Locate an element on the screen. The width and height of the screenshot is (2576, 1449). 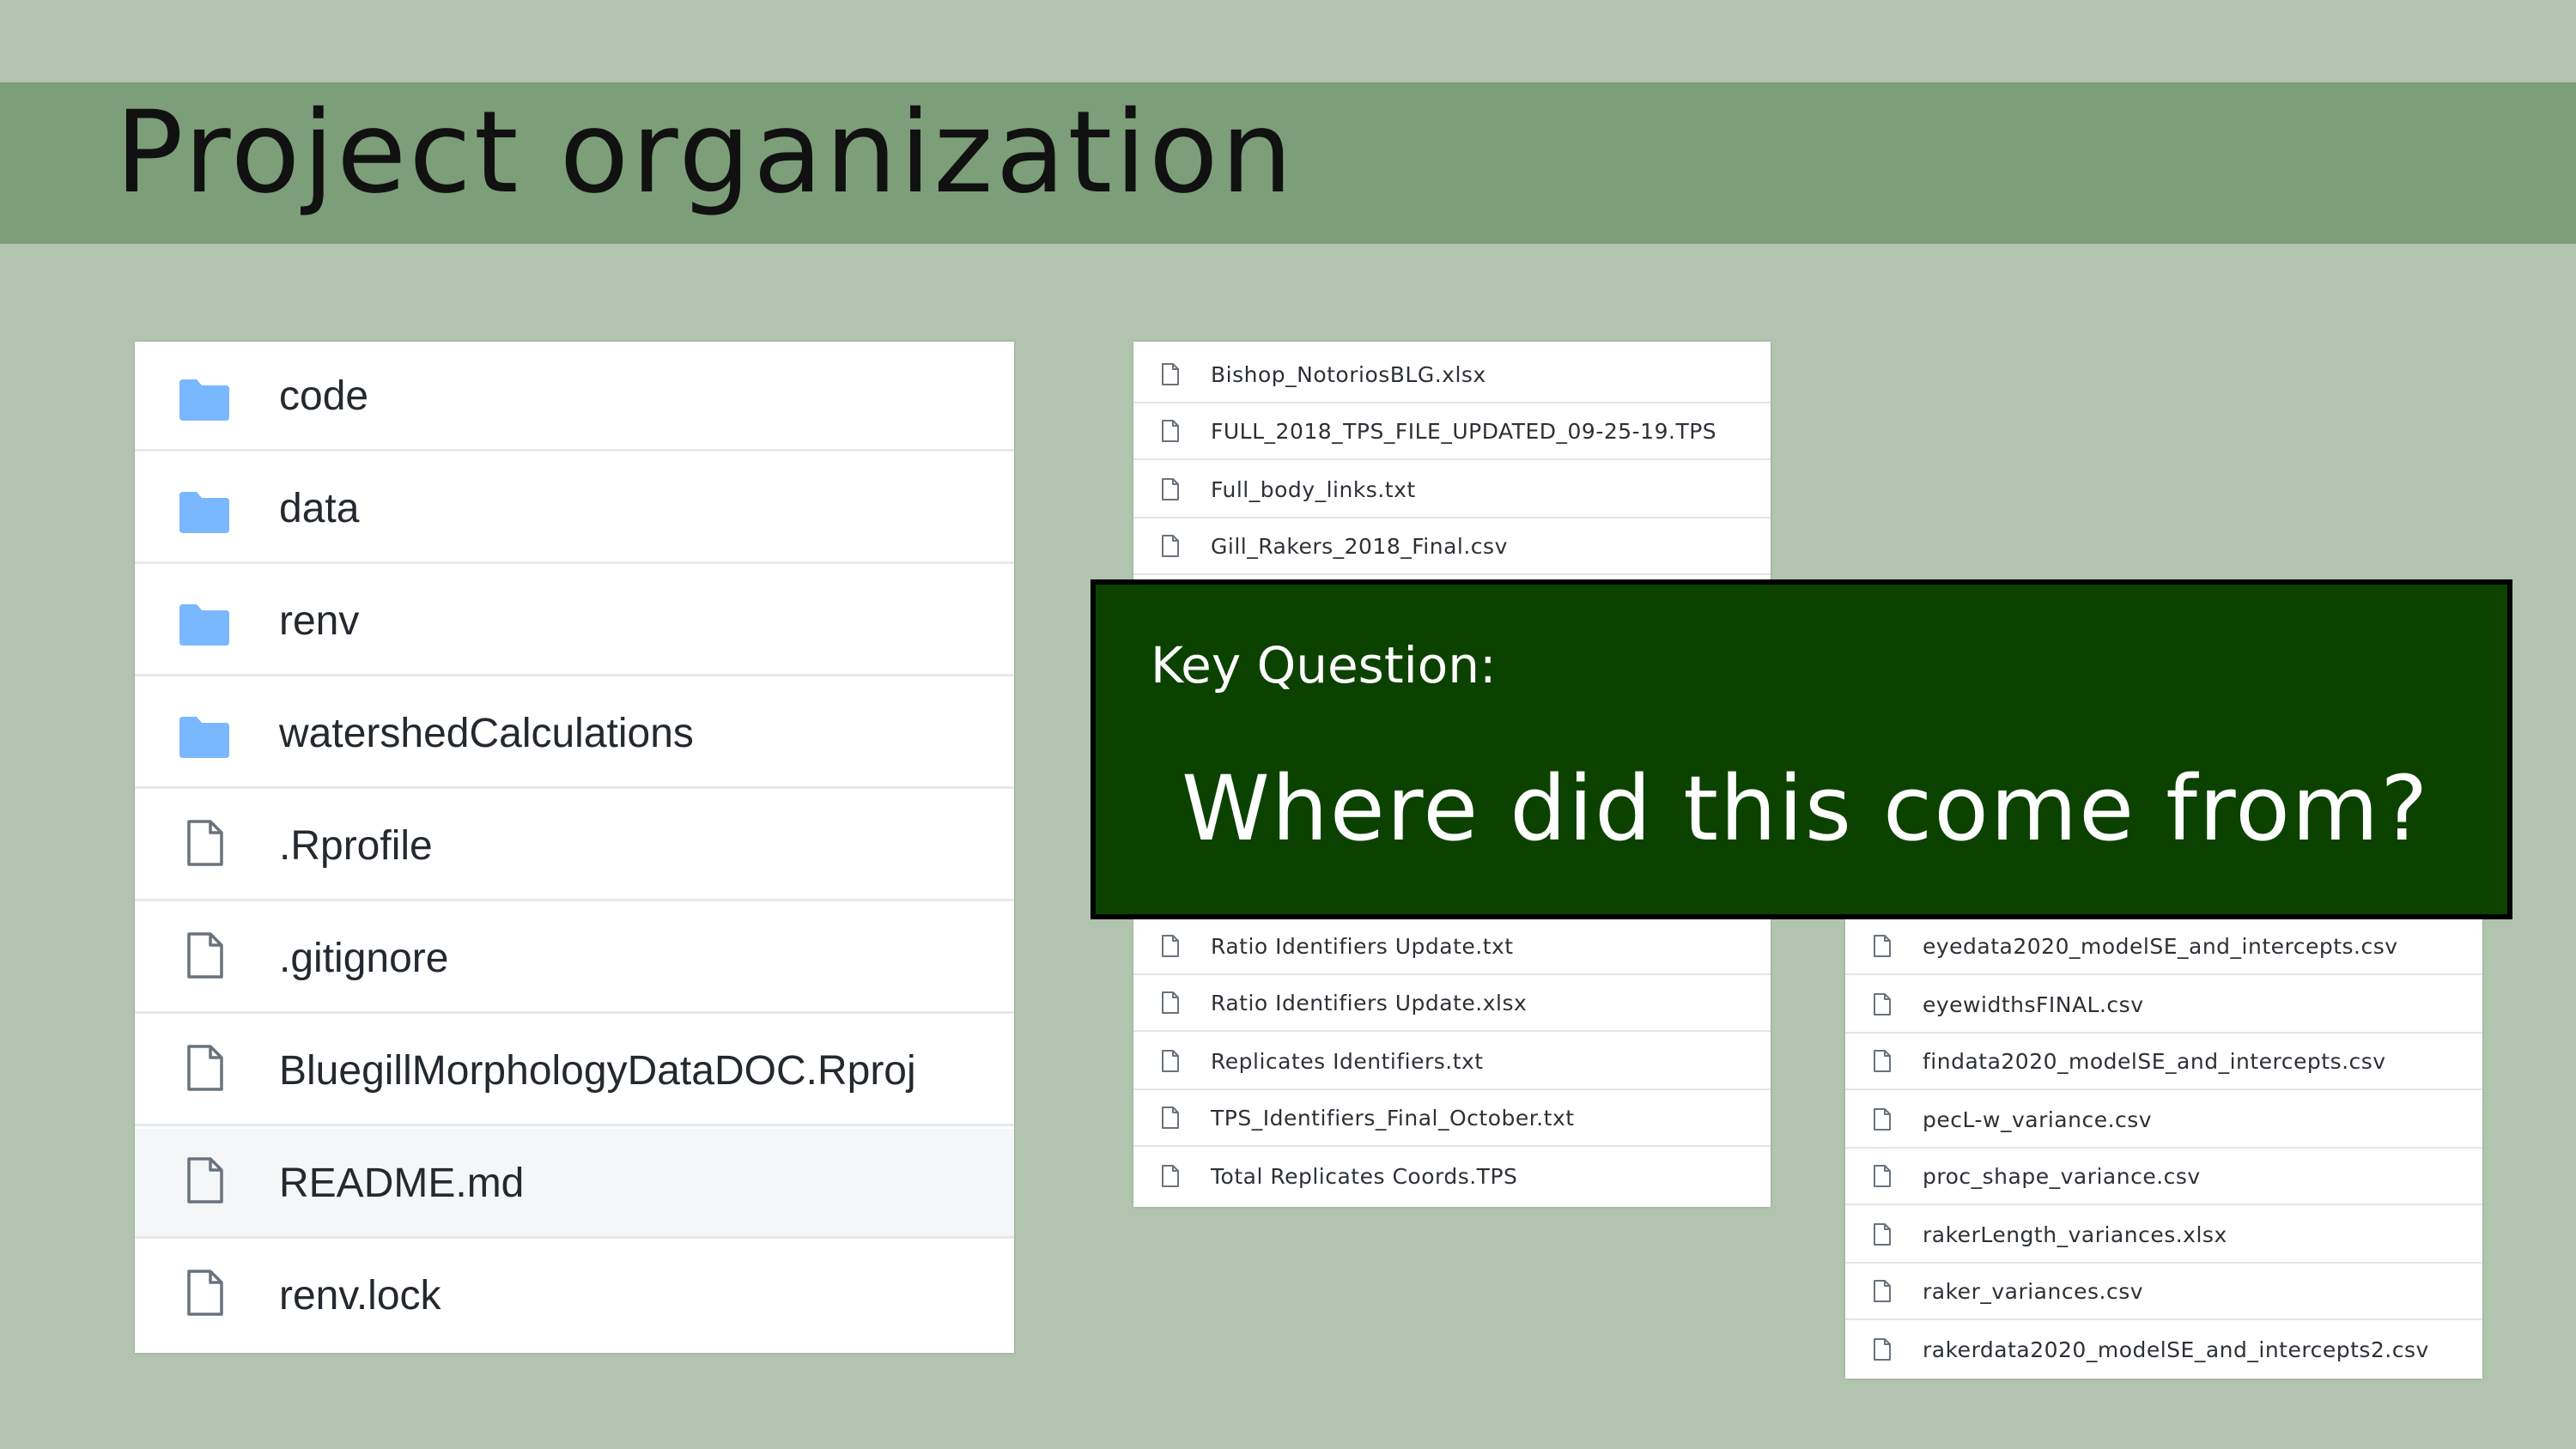
list-item-code: code is located at coordinates (574, 397).